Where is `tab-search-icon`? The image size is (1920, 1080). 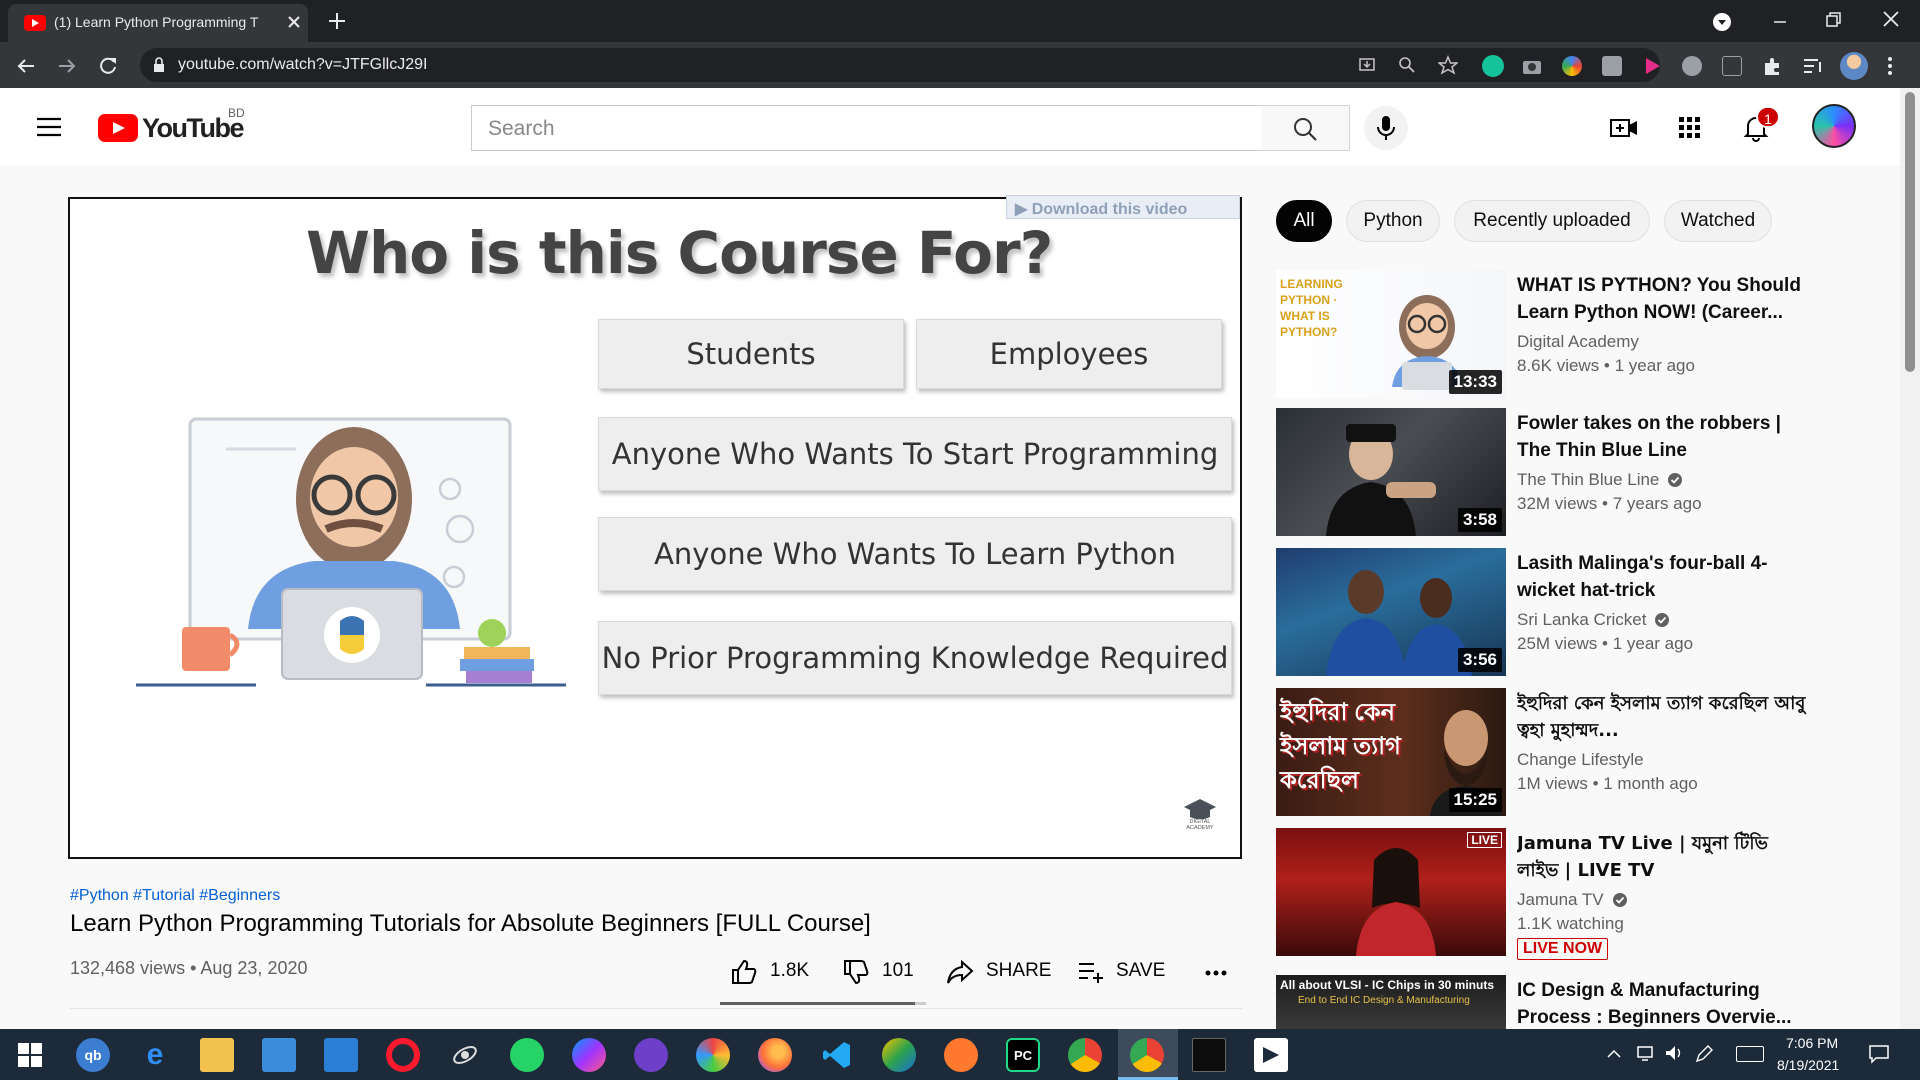
tab-search-icon is located at coordinates (1722, 22).